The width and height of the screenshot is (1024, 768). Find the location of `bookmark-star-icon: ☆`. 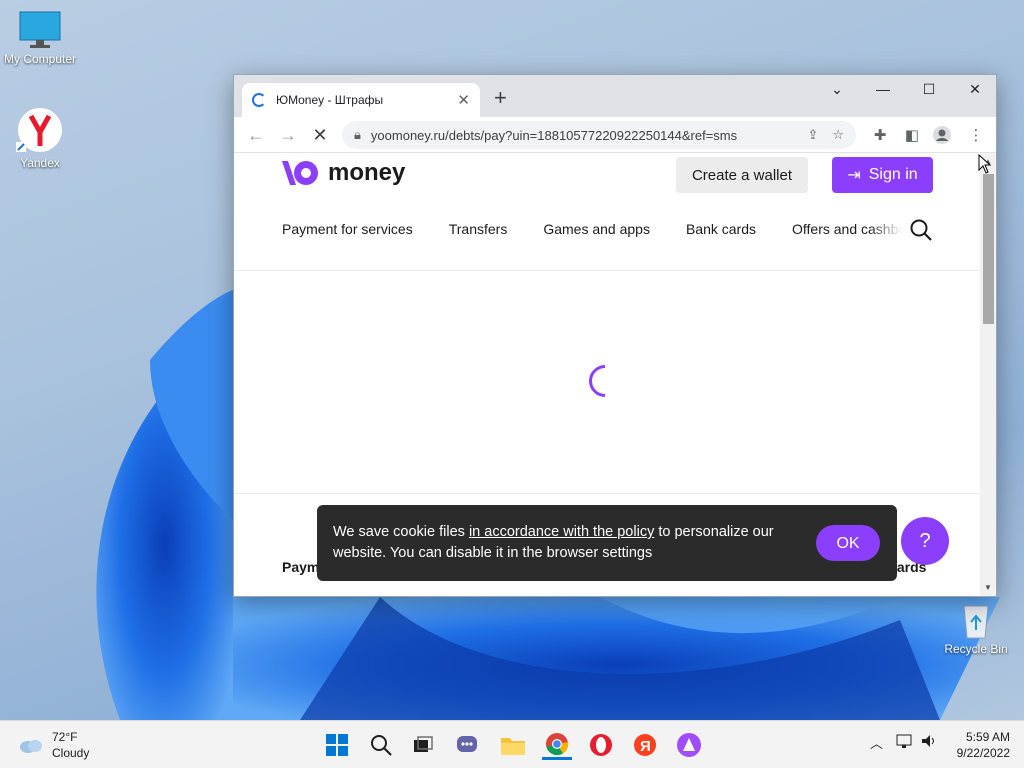

bookmark-star-icon: ☆ is located at coordinates (838, 135).